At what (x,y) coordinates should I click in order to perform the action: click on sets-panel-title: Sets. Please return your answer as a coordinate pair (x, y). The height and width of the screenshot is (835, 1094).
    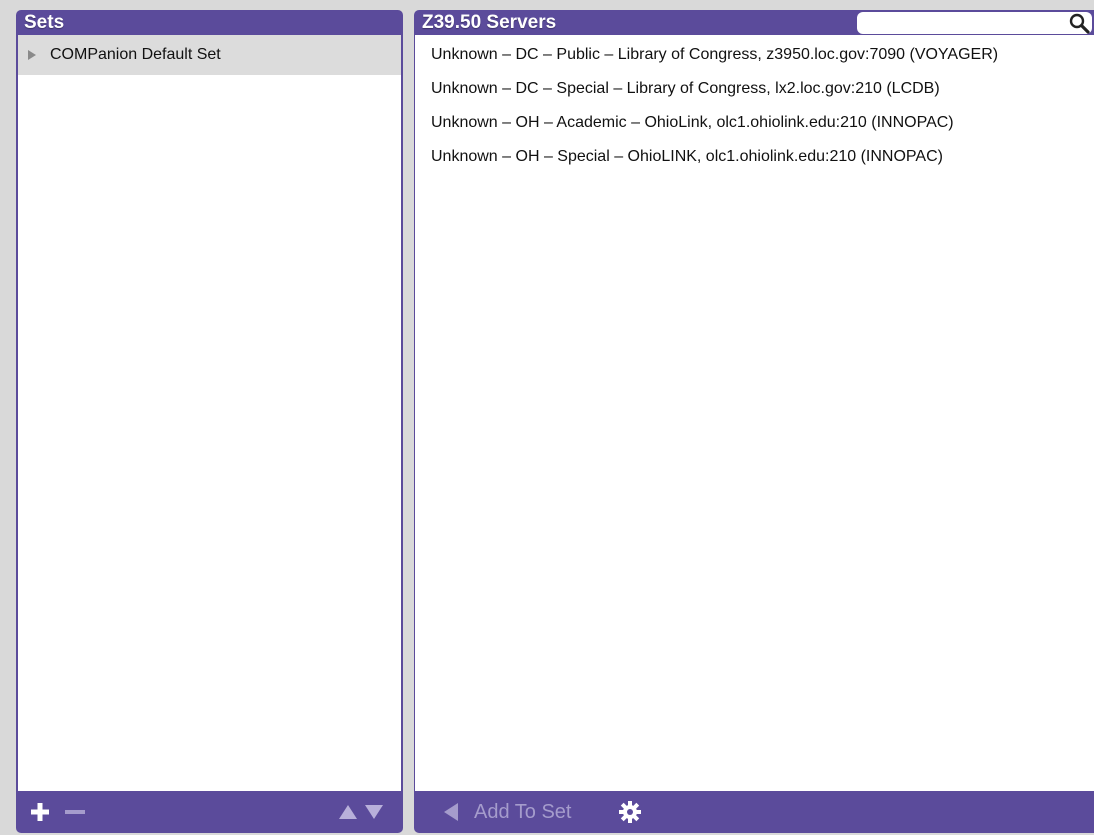
    Looking at the image, I should click on (44, 22).